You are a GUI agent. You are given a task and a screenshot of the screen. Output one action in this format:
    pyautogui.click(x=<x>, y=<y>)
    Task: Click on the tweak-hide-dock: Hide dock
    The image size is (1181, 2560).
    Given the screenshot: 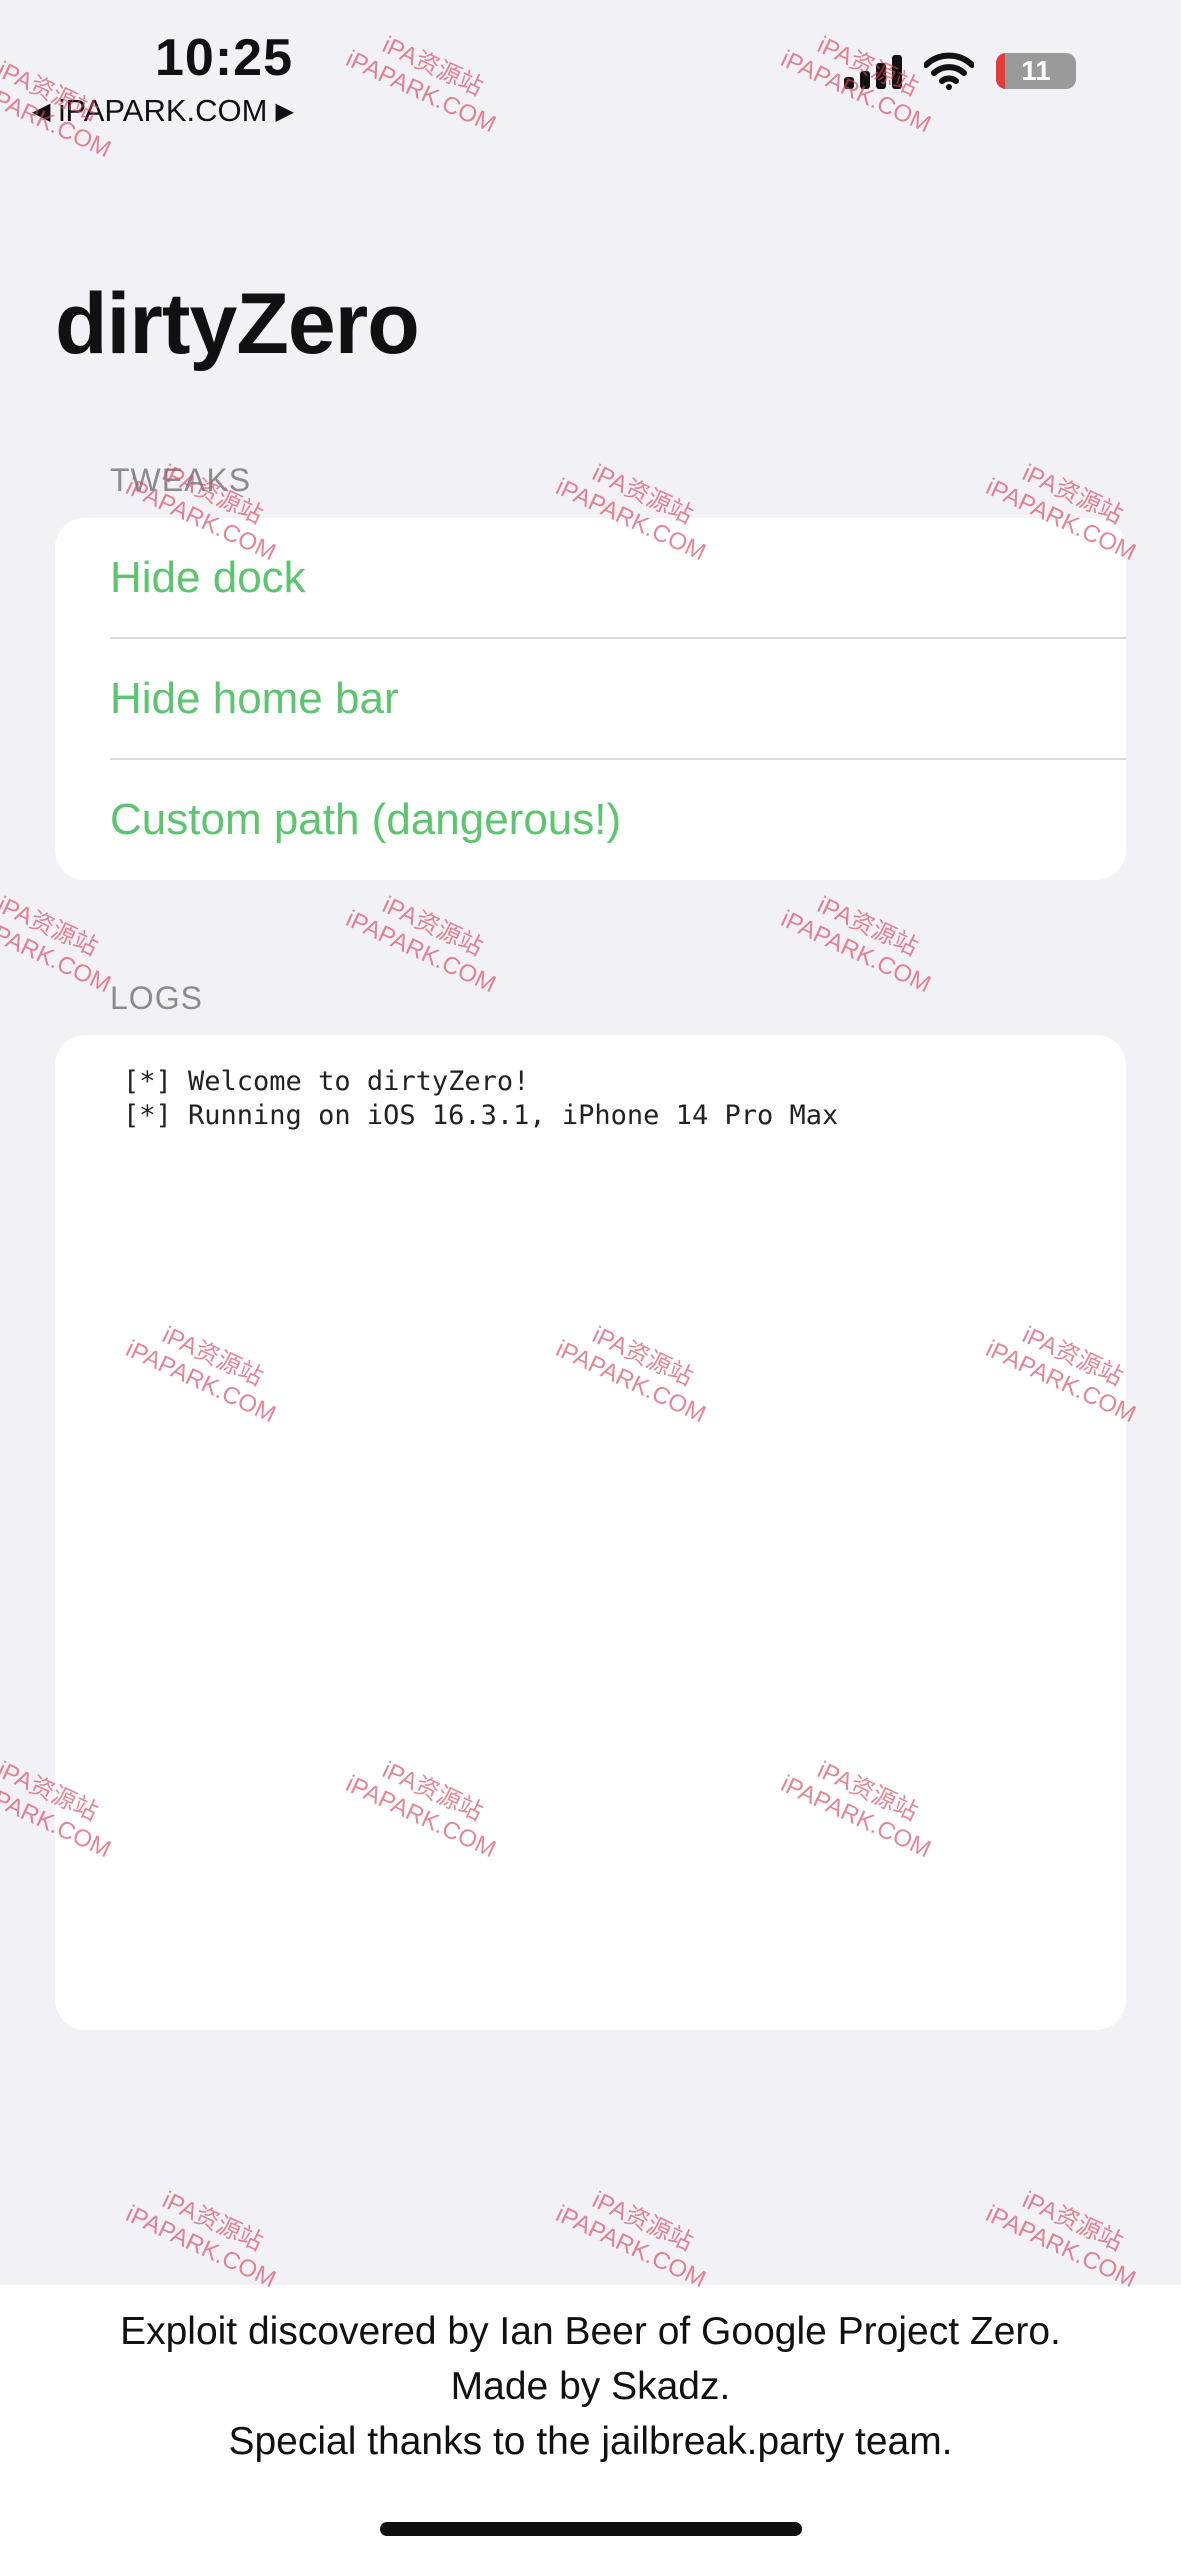 What is the action you would take?
    pyautogui.click(x=590, y=578)
    